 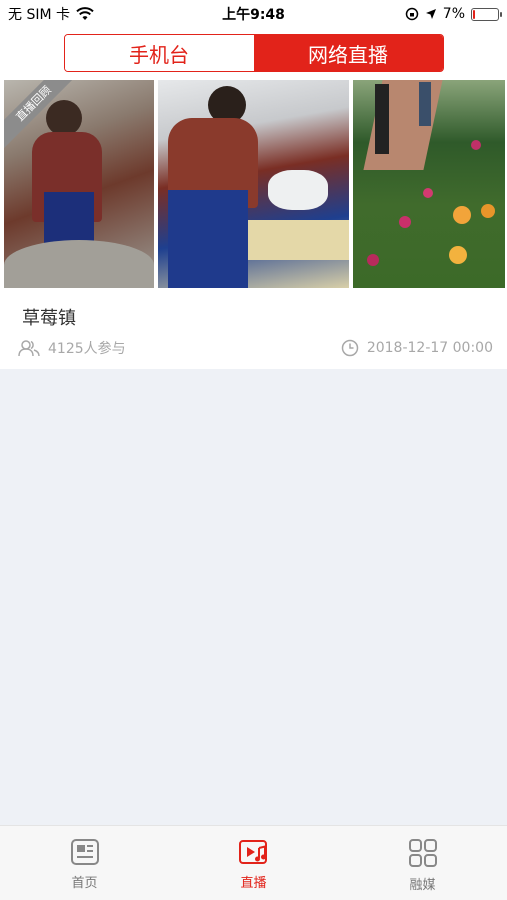 I want to click on tab-home: 首页, so click(x=84, y=863).